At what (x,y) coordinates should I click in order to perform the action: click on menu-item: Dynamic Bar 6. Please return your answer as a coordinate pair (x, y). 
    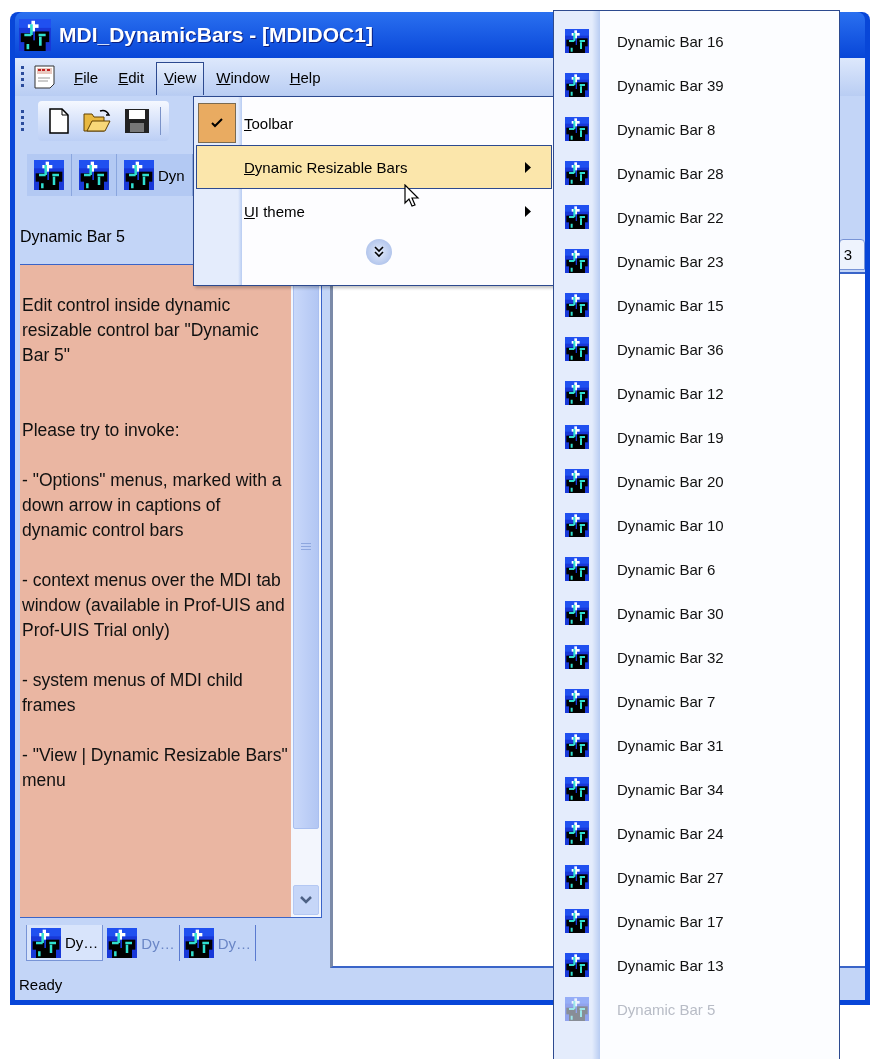
    Looking at the image, I should click on (696, 569).